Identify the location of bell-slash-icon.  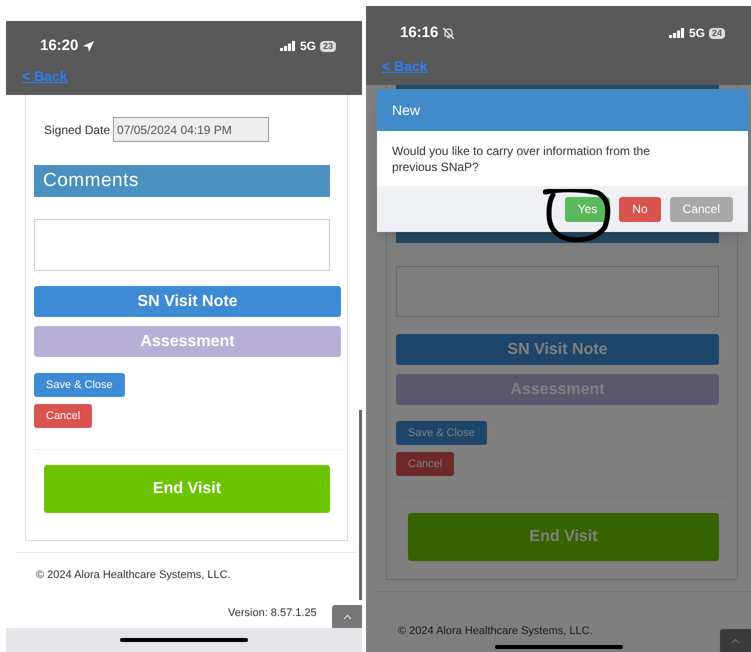
(449, 33).